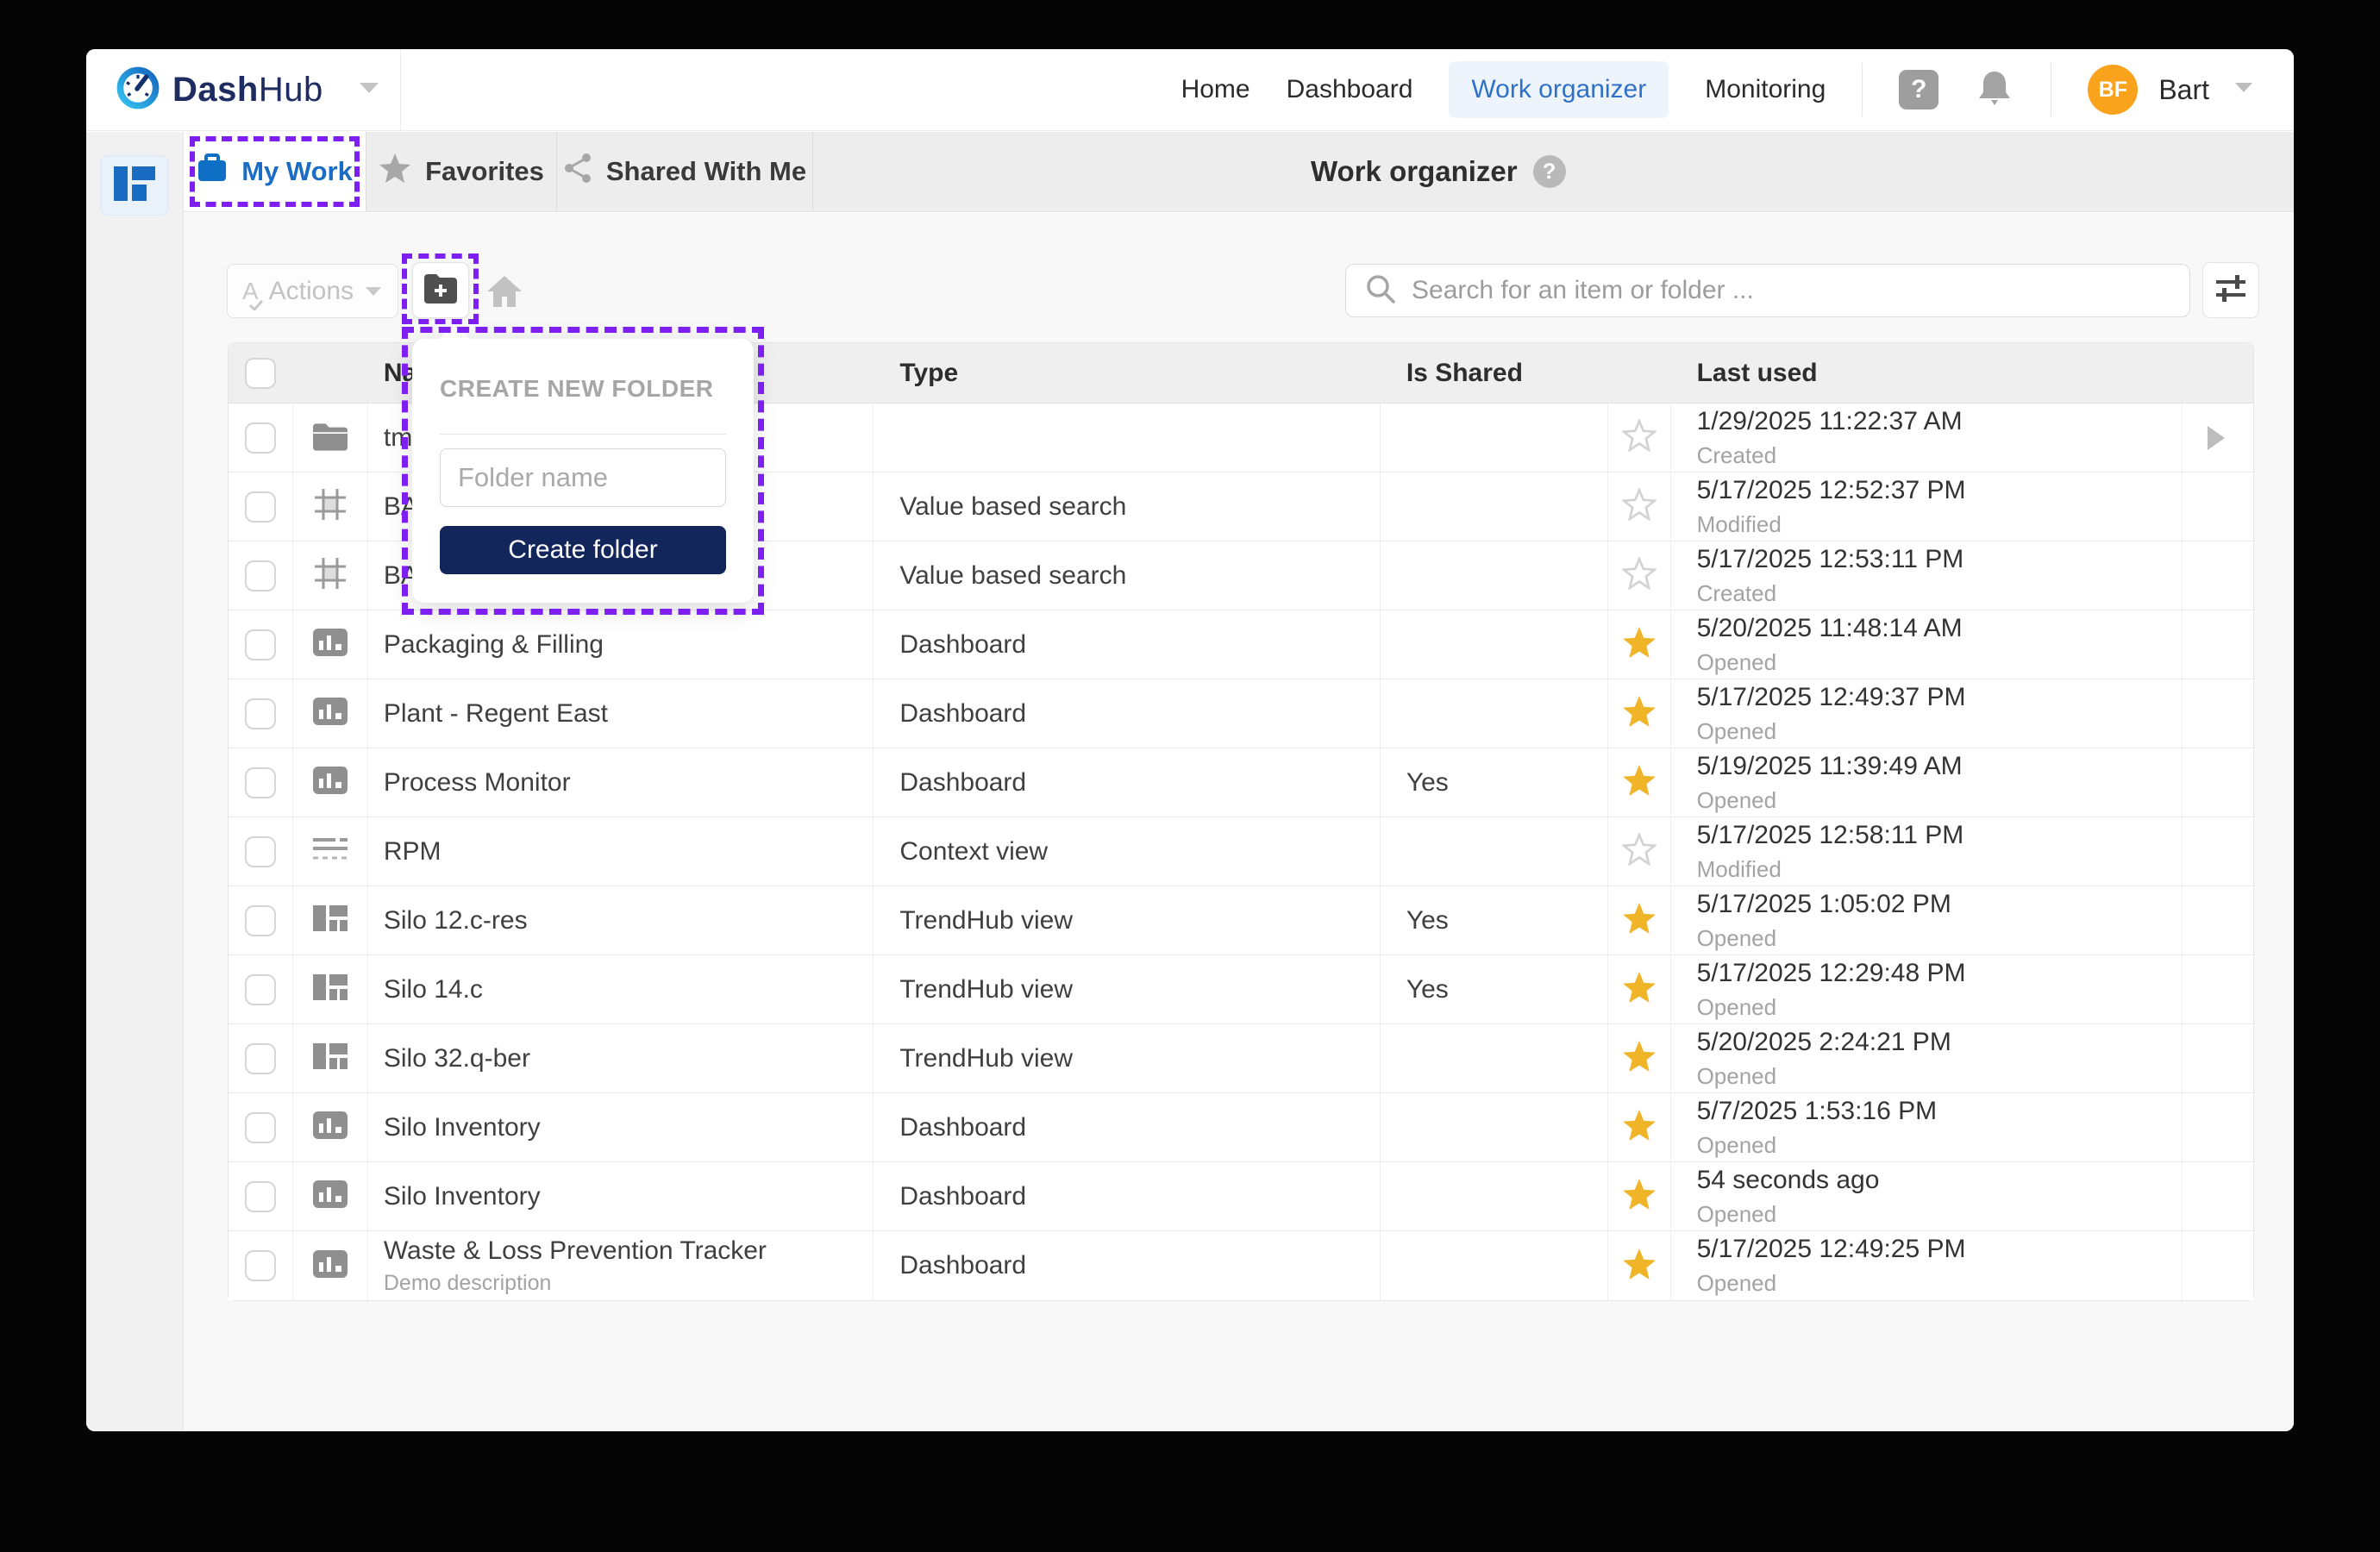  Describe the element at coordinates (2218, 373) in the screenshot. I see `expand-column-header` at that location.